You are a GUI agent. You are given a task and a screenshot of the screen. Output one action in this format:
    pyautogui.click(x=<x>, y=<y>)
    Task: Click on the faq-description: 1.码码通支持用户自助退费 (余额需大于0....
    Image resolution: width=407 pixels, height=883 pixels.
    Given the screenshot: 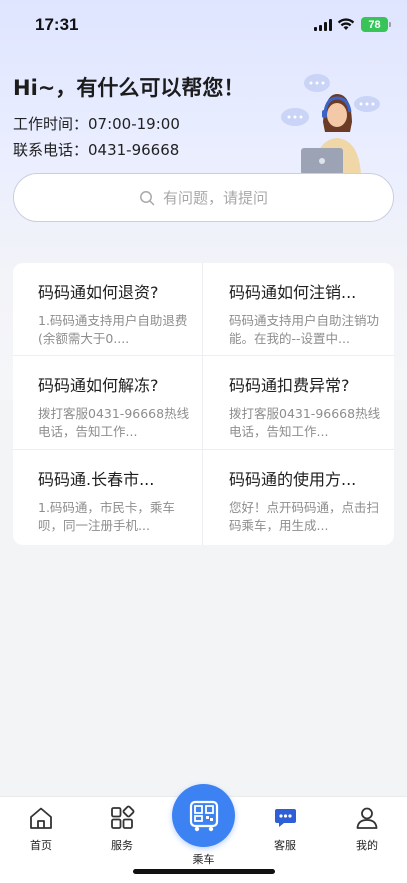 What is the action you would take?
    pyautogui.click(x=113, y=329)
    